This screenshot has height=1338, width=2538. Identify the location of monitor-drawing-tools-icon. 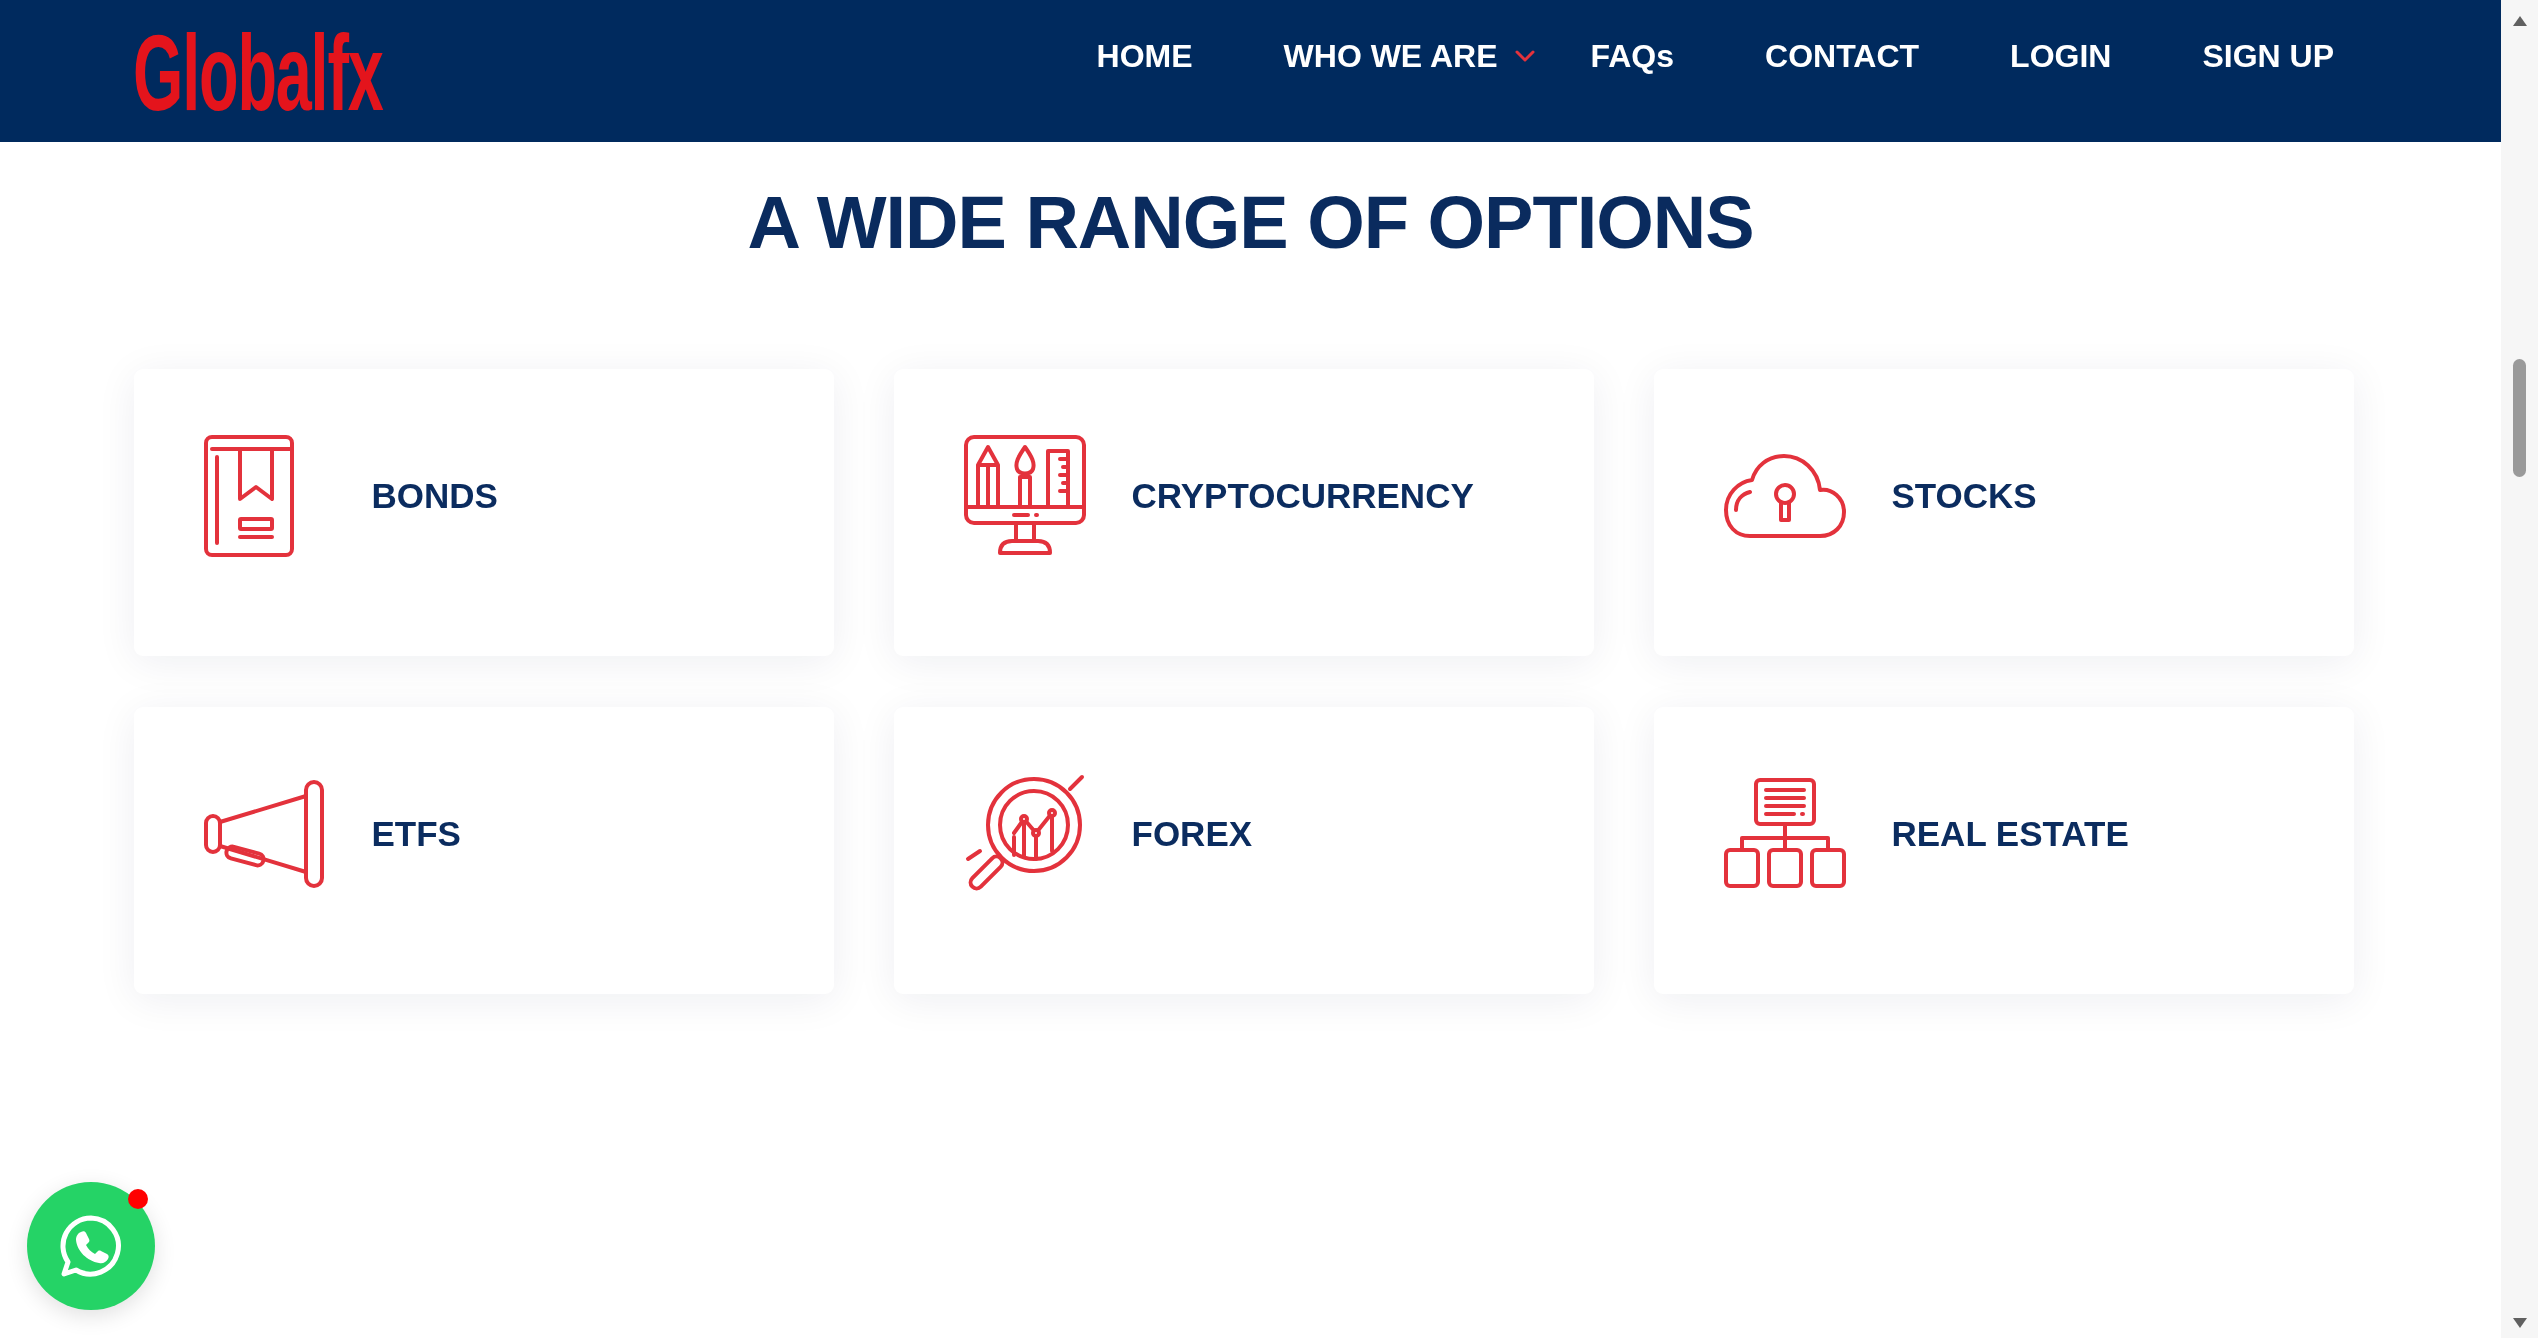
(1024, 495).